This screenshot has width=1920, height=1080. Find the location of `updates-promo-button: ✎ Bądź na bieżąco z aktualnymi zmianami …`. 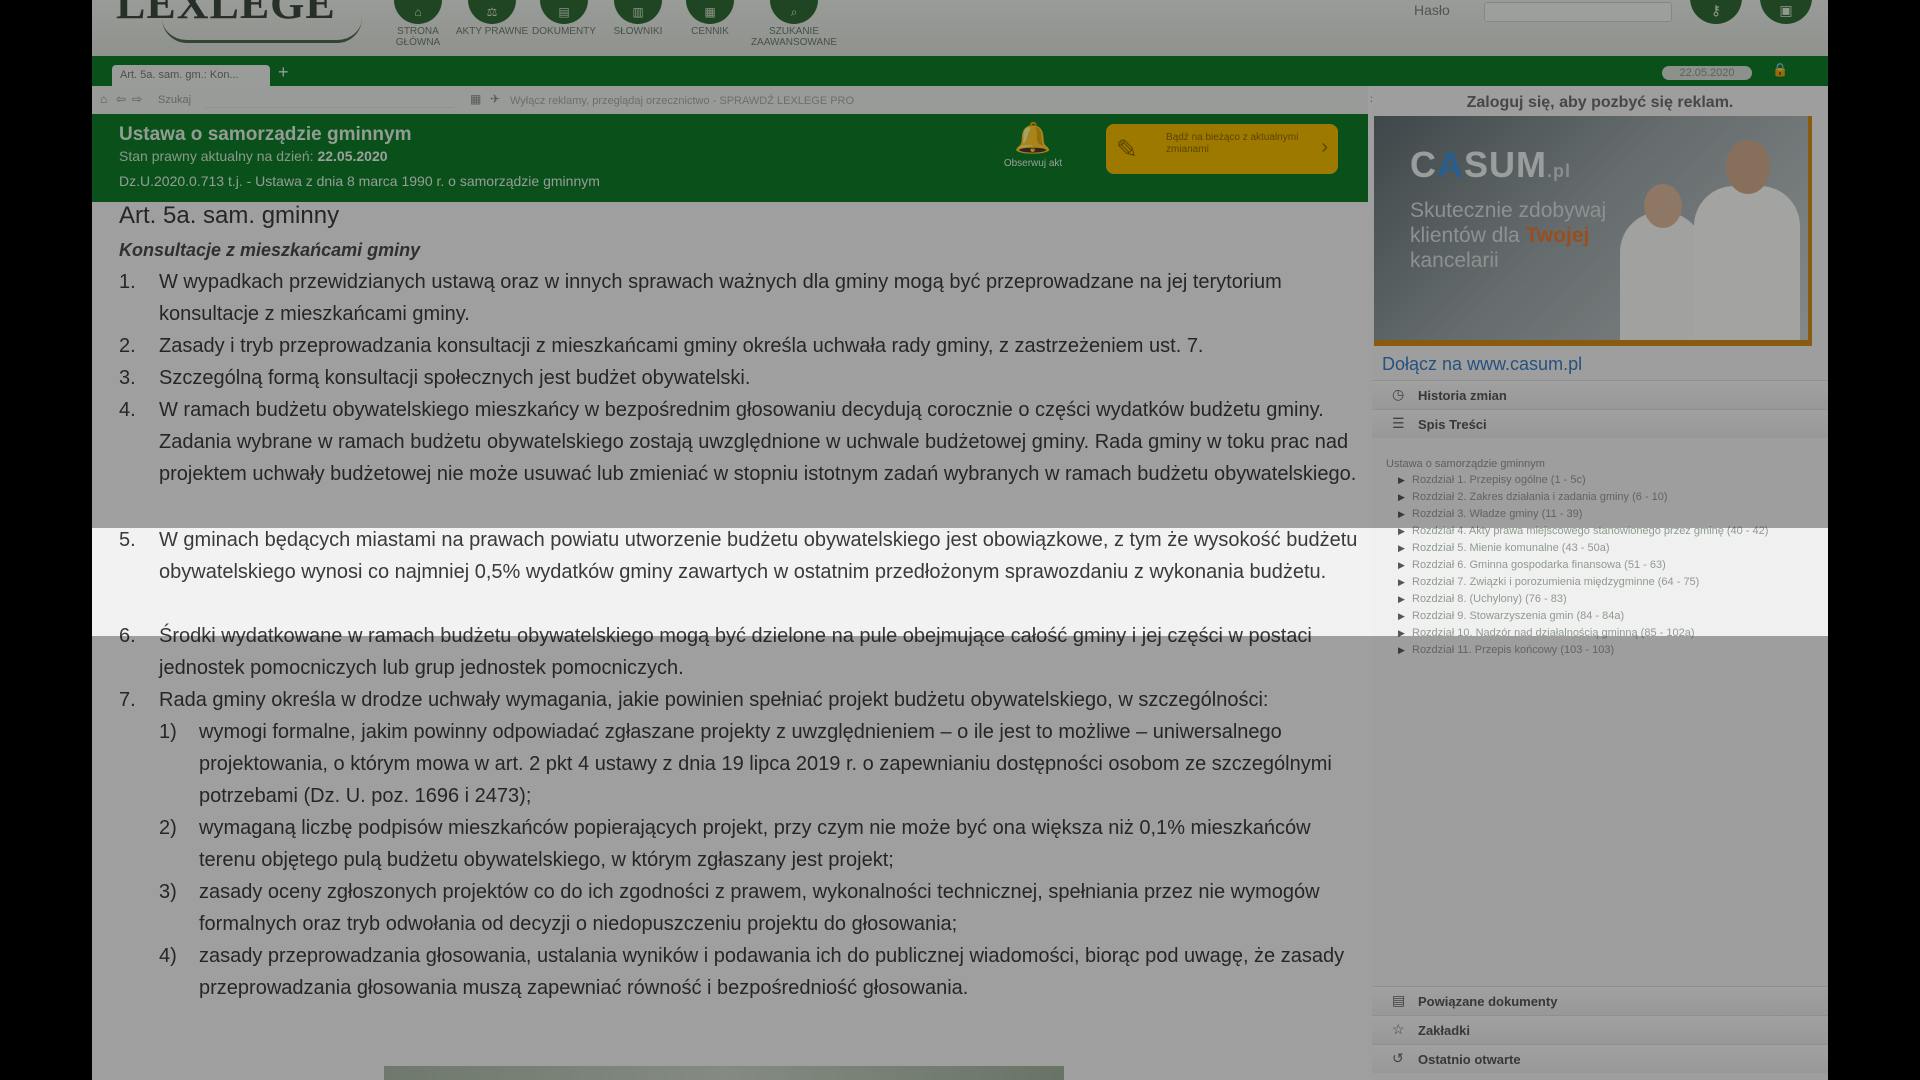

updates-promo-button: ✎ Bądź na bieżąco z aktualnymi zmianami … is located at coordinates (1222, 149).